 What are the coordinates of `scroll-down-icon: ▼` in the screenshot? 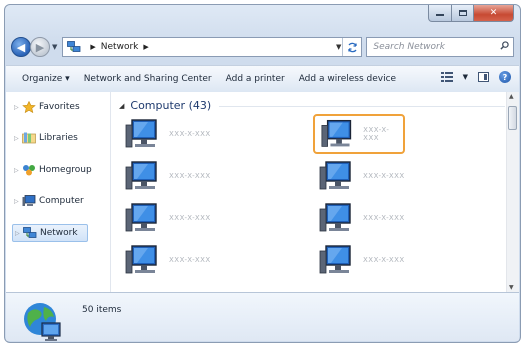 It's located at (511, 287).